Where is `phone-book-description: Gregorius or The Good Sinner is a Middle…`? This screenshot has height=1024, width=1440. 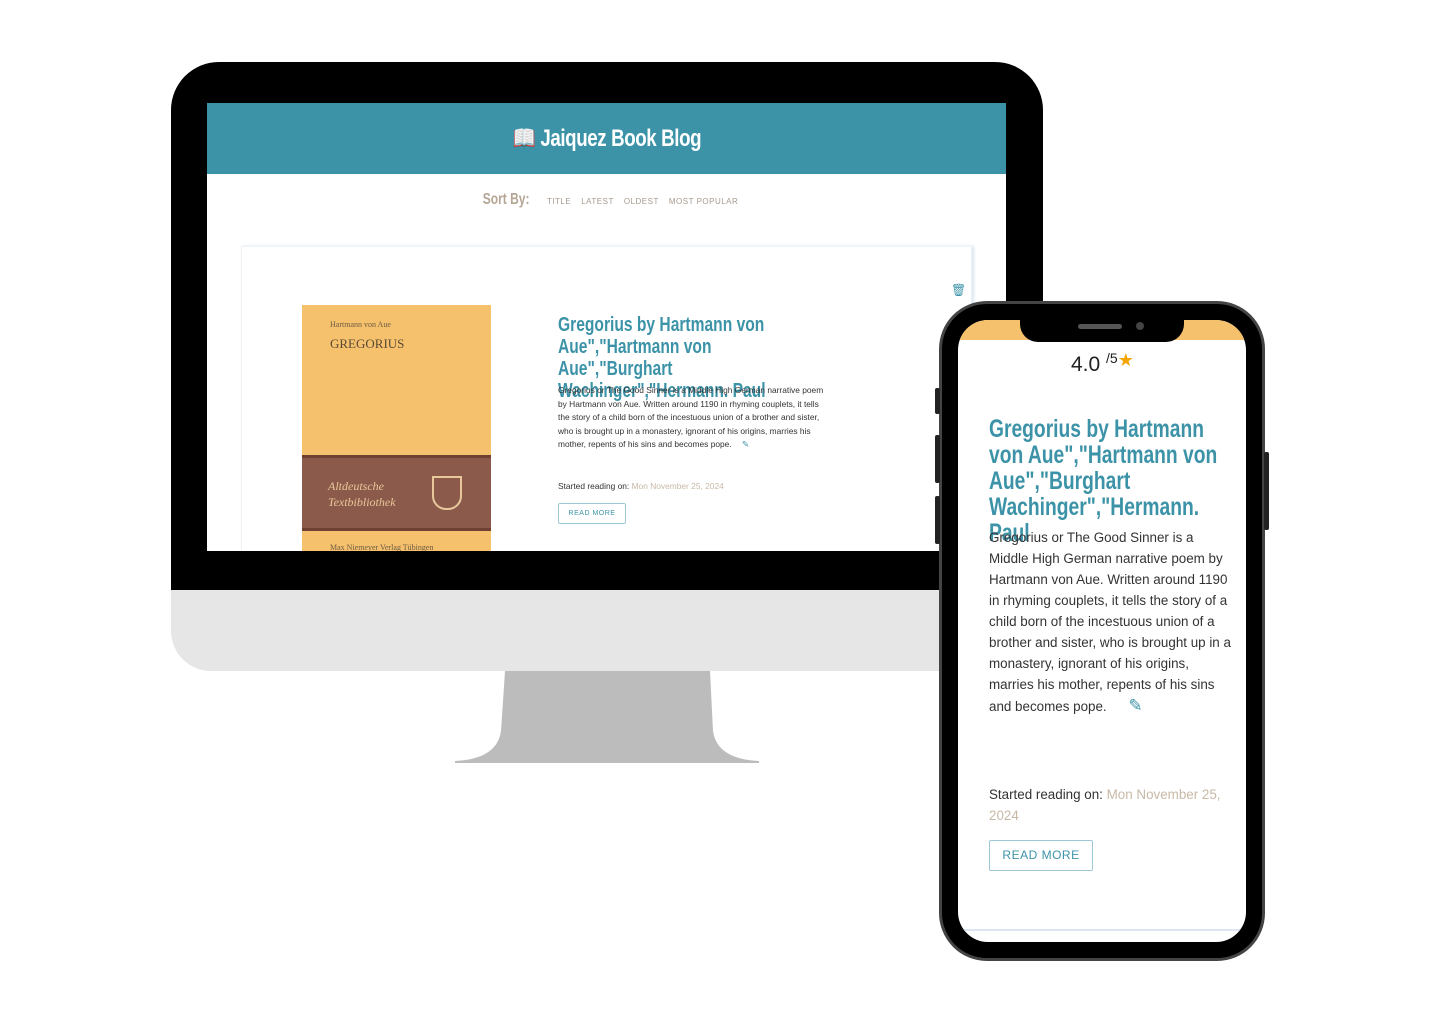
phone-book-description: Gregorius or The Good Sinner is a Middle… is located at coordinates (1111, 622).